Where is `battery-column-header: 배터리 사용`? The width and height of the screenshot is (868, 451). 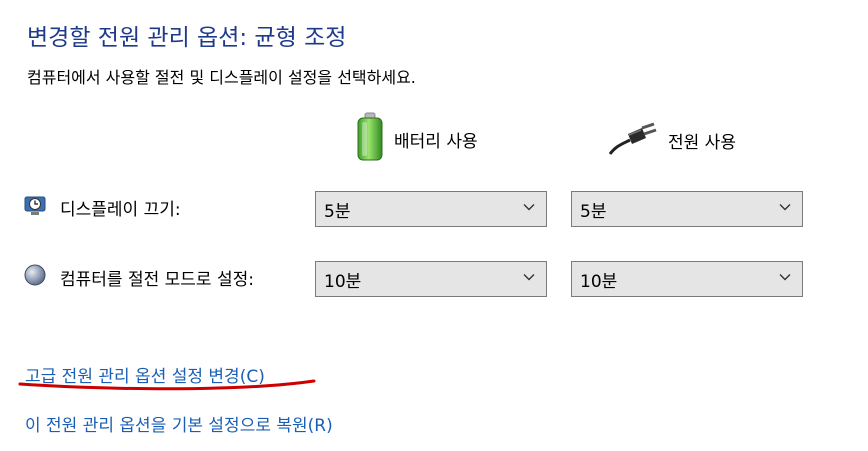
battery-column-header: 배터리 사용 is located at coordinates (417, 139).